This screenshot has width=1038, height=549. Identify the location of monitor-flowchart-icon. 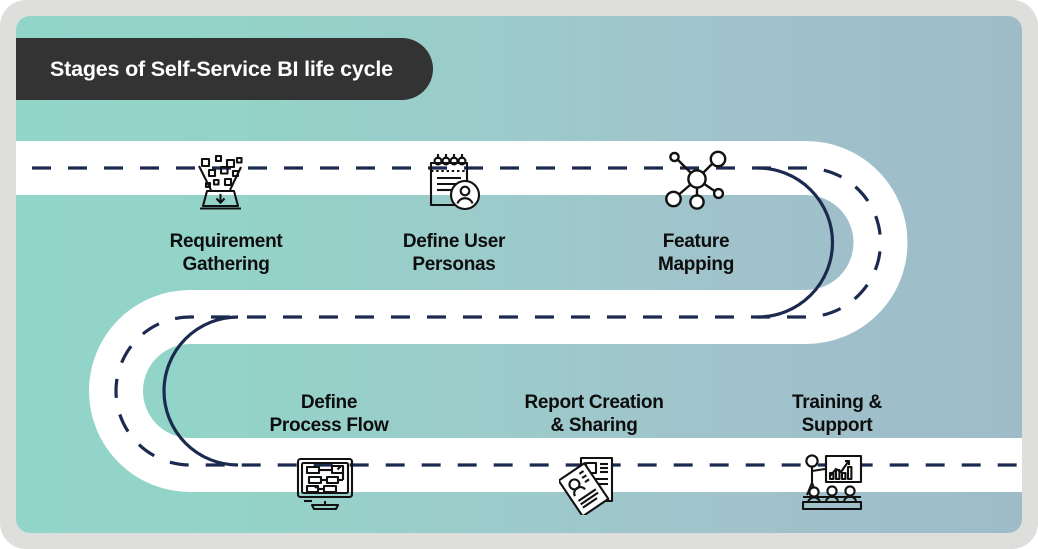
(325, 484).